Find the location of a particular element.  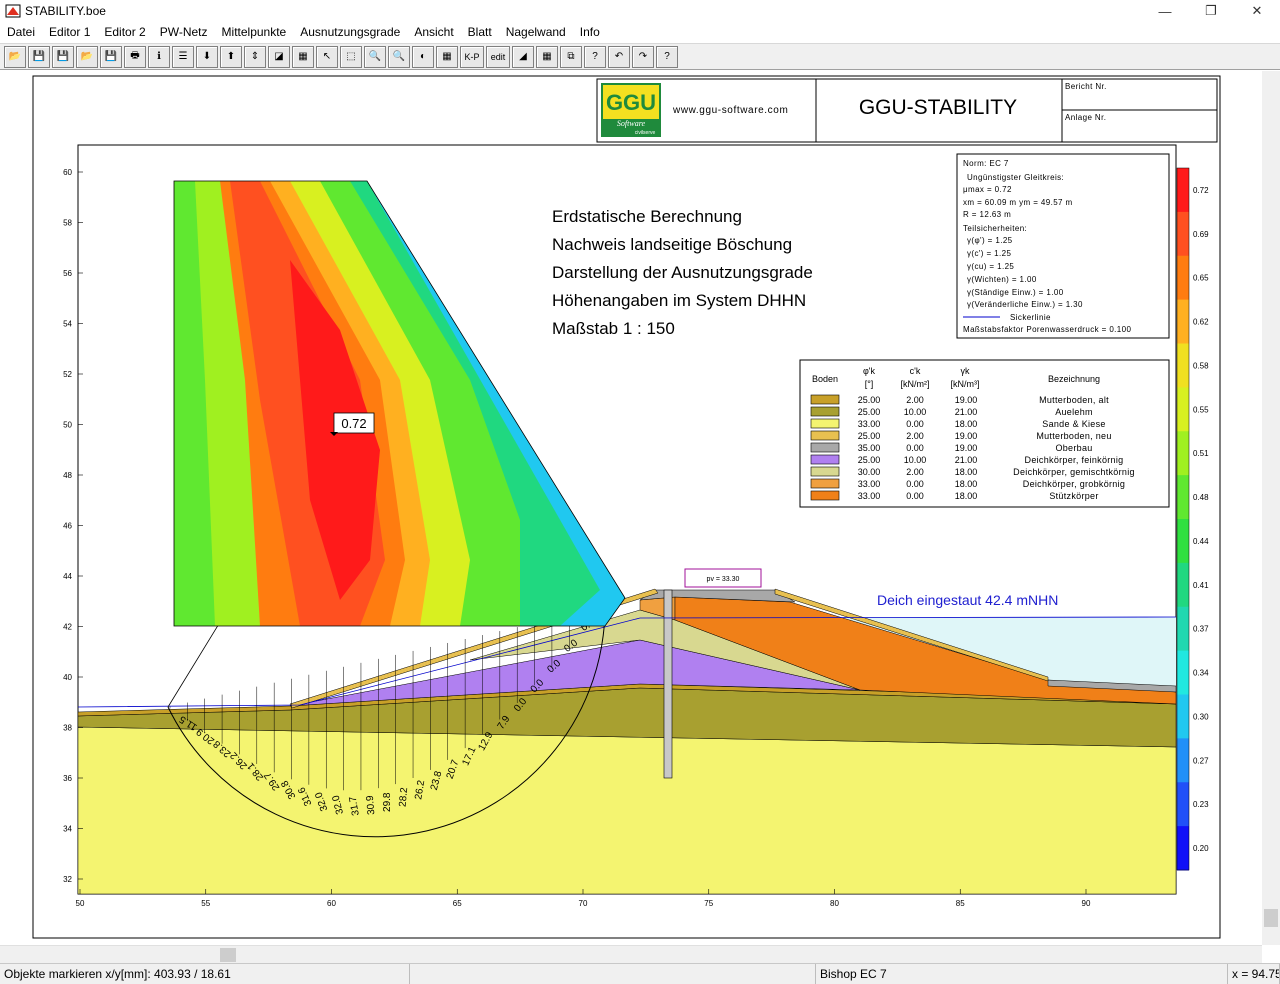

header-title: GGU-STABILITY is located at coordinates (938, 107).